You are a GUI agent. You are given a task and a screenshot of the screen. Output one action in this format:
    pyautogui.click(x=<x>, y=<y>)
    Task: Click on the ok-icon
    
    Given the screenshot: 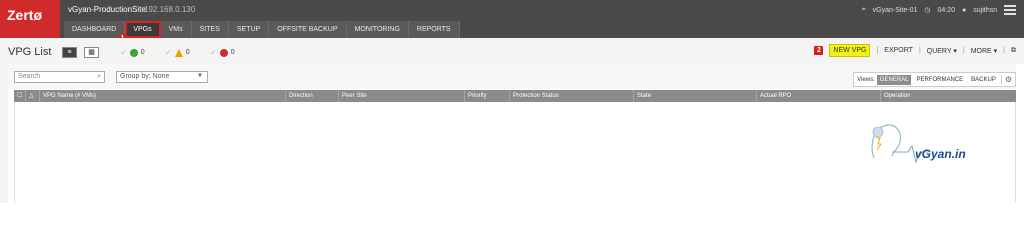 What is the action you would take?
    pyautogui.click(x=133, y=52)
    